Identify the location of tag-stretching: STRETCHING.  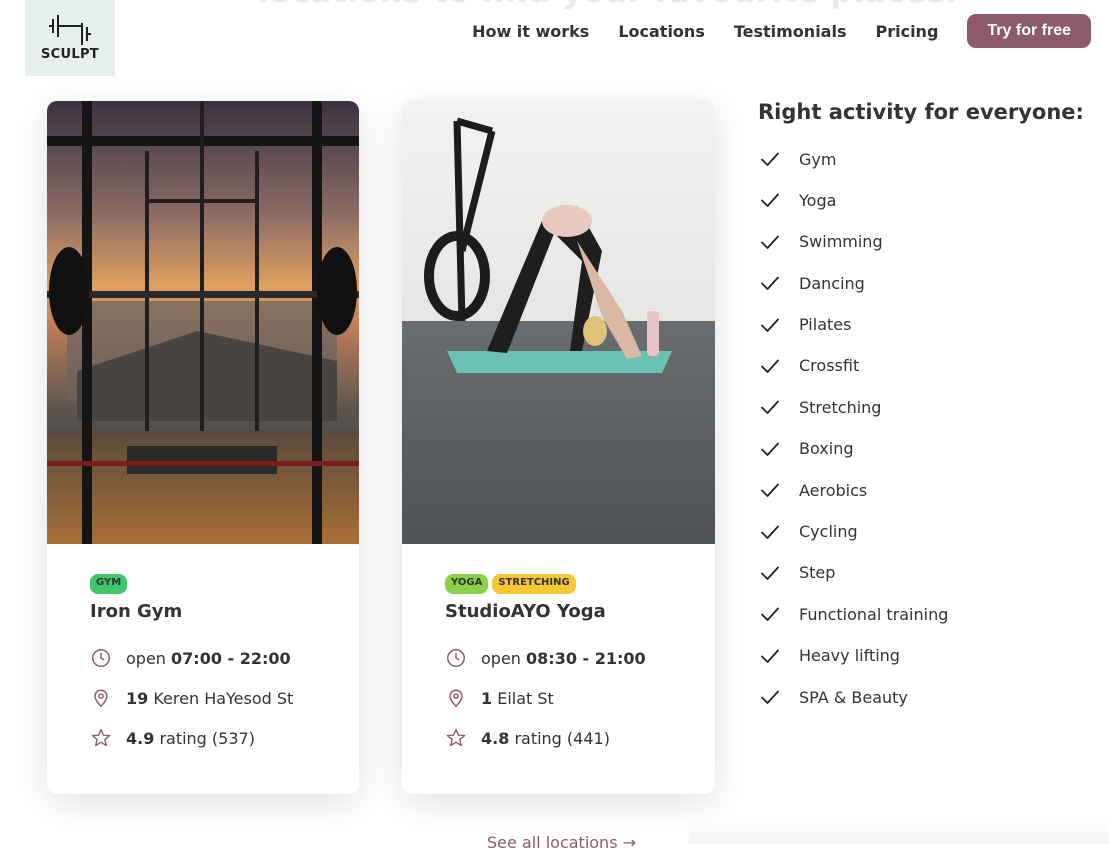
(534, 584).